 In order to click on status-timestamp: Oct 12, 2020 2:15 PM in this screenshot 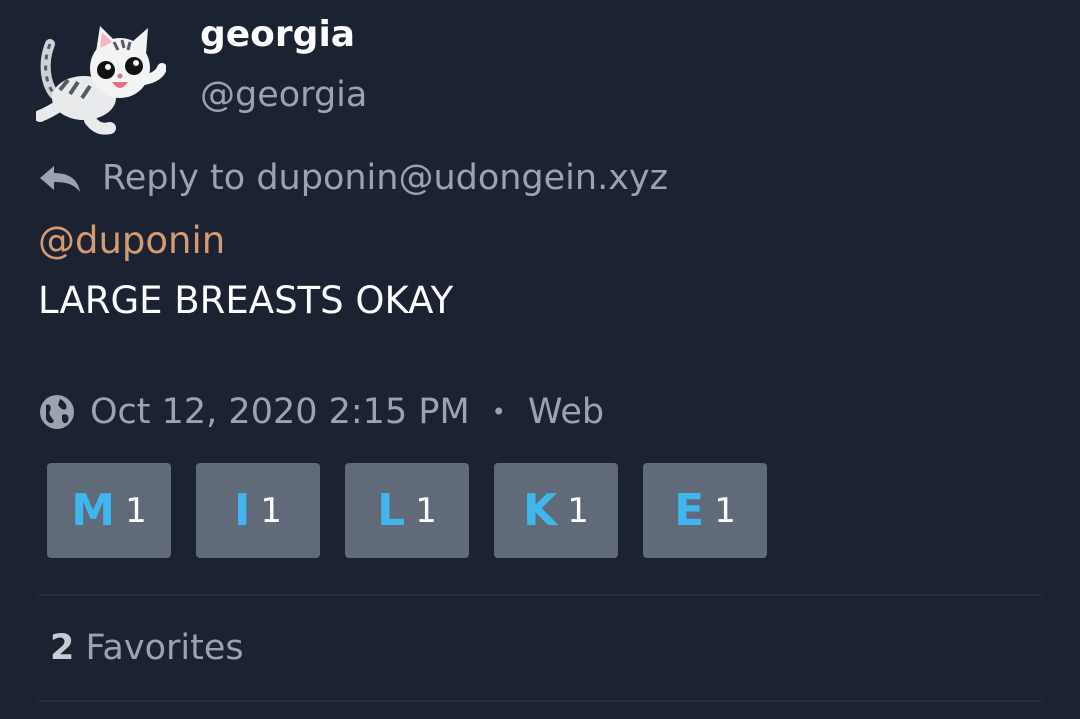, I will do `click(280, 412)`.